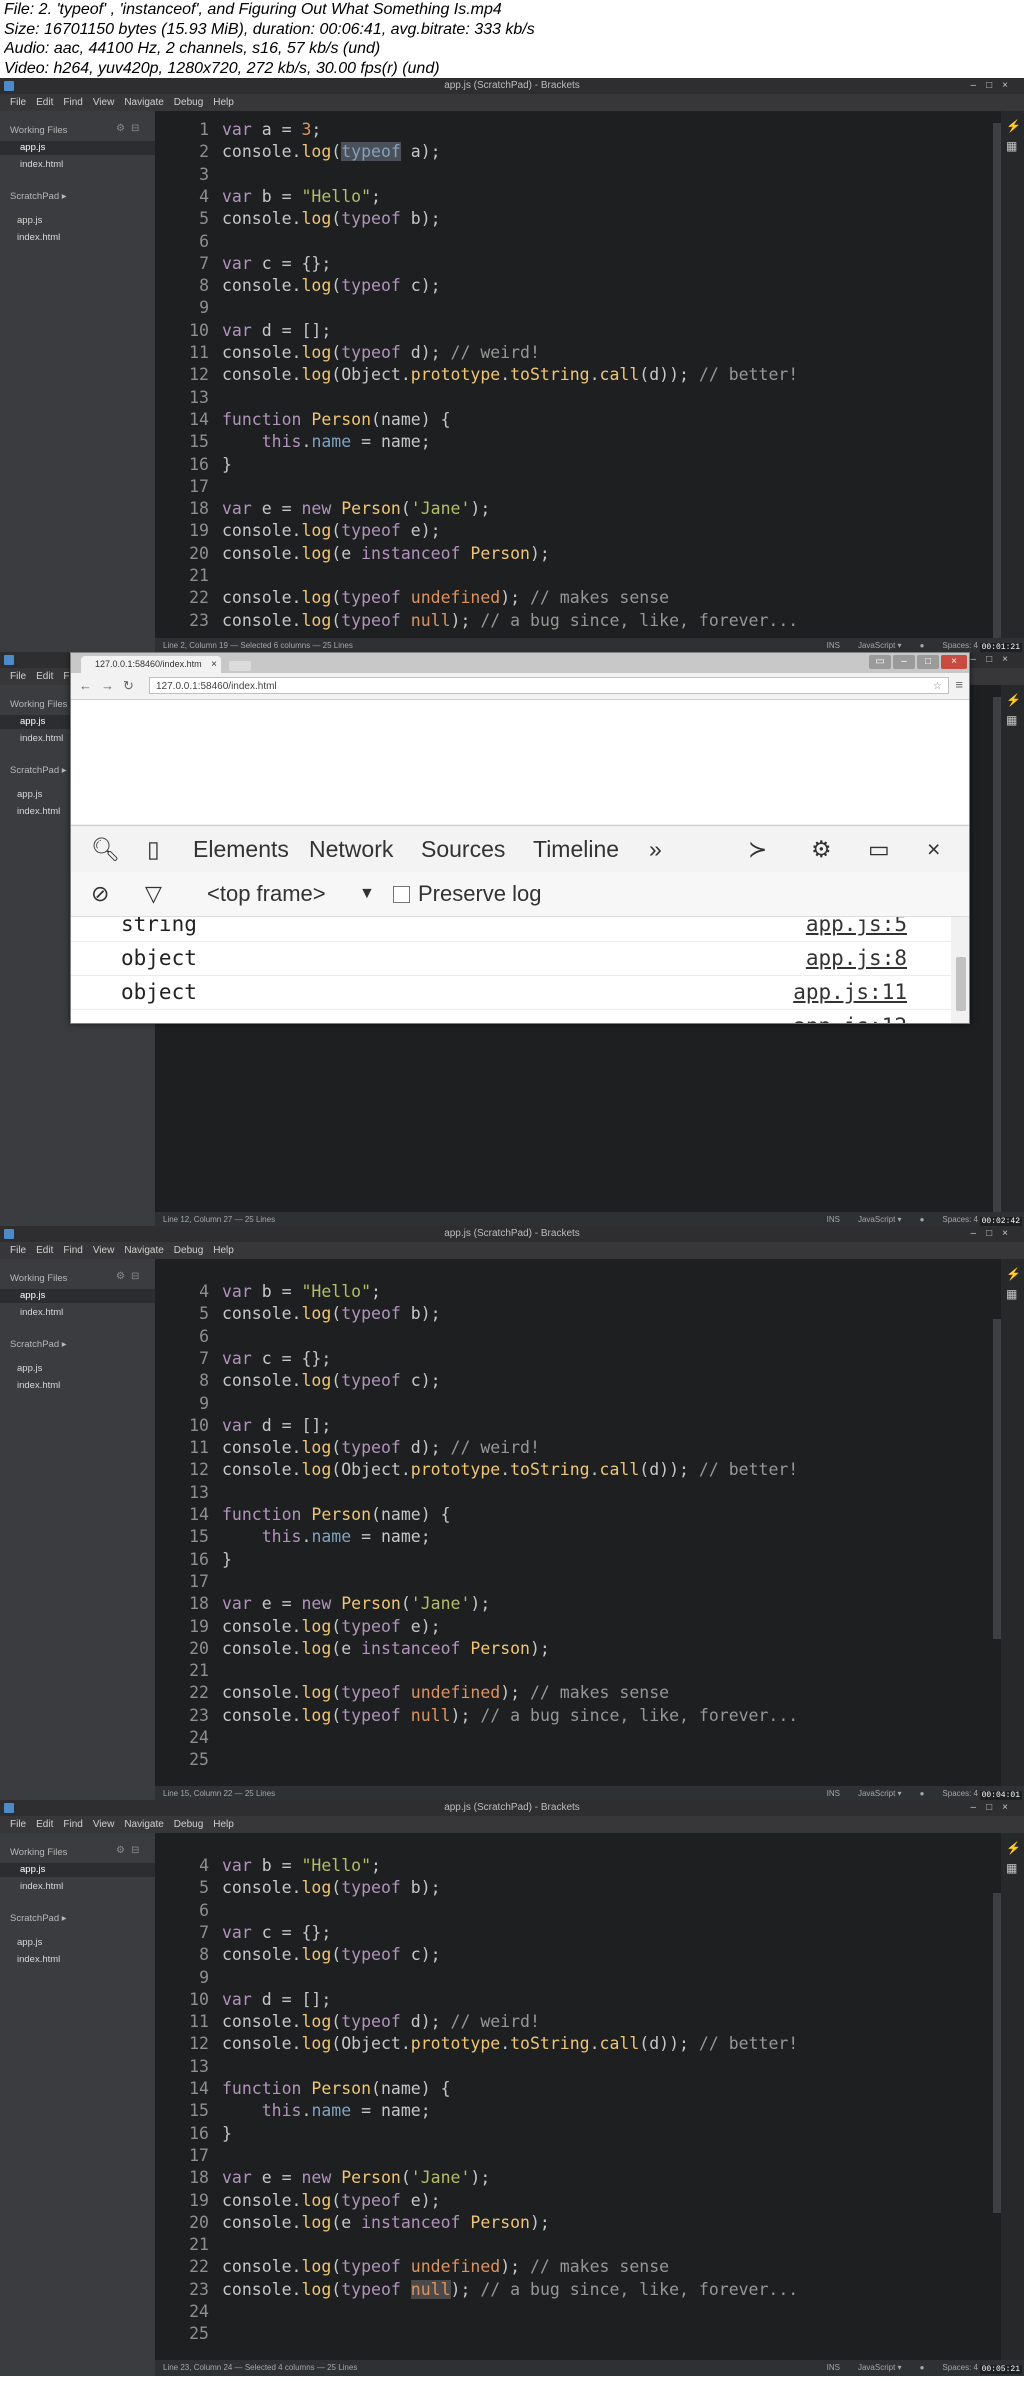 This screenshot has height=2381, width=1024. I want to click on console-source-link: app.js:11, so click(850, 992).